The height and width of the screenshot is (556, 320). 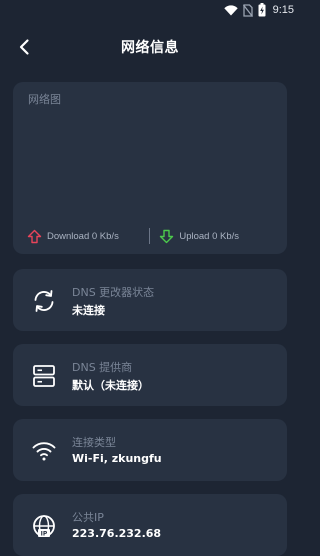 What do you see at coordinates (117, 458) in the screenshot?
I see `connection-type-value: Wi-Fi, zkungfu` at bounding box center [117, 458].